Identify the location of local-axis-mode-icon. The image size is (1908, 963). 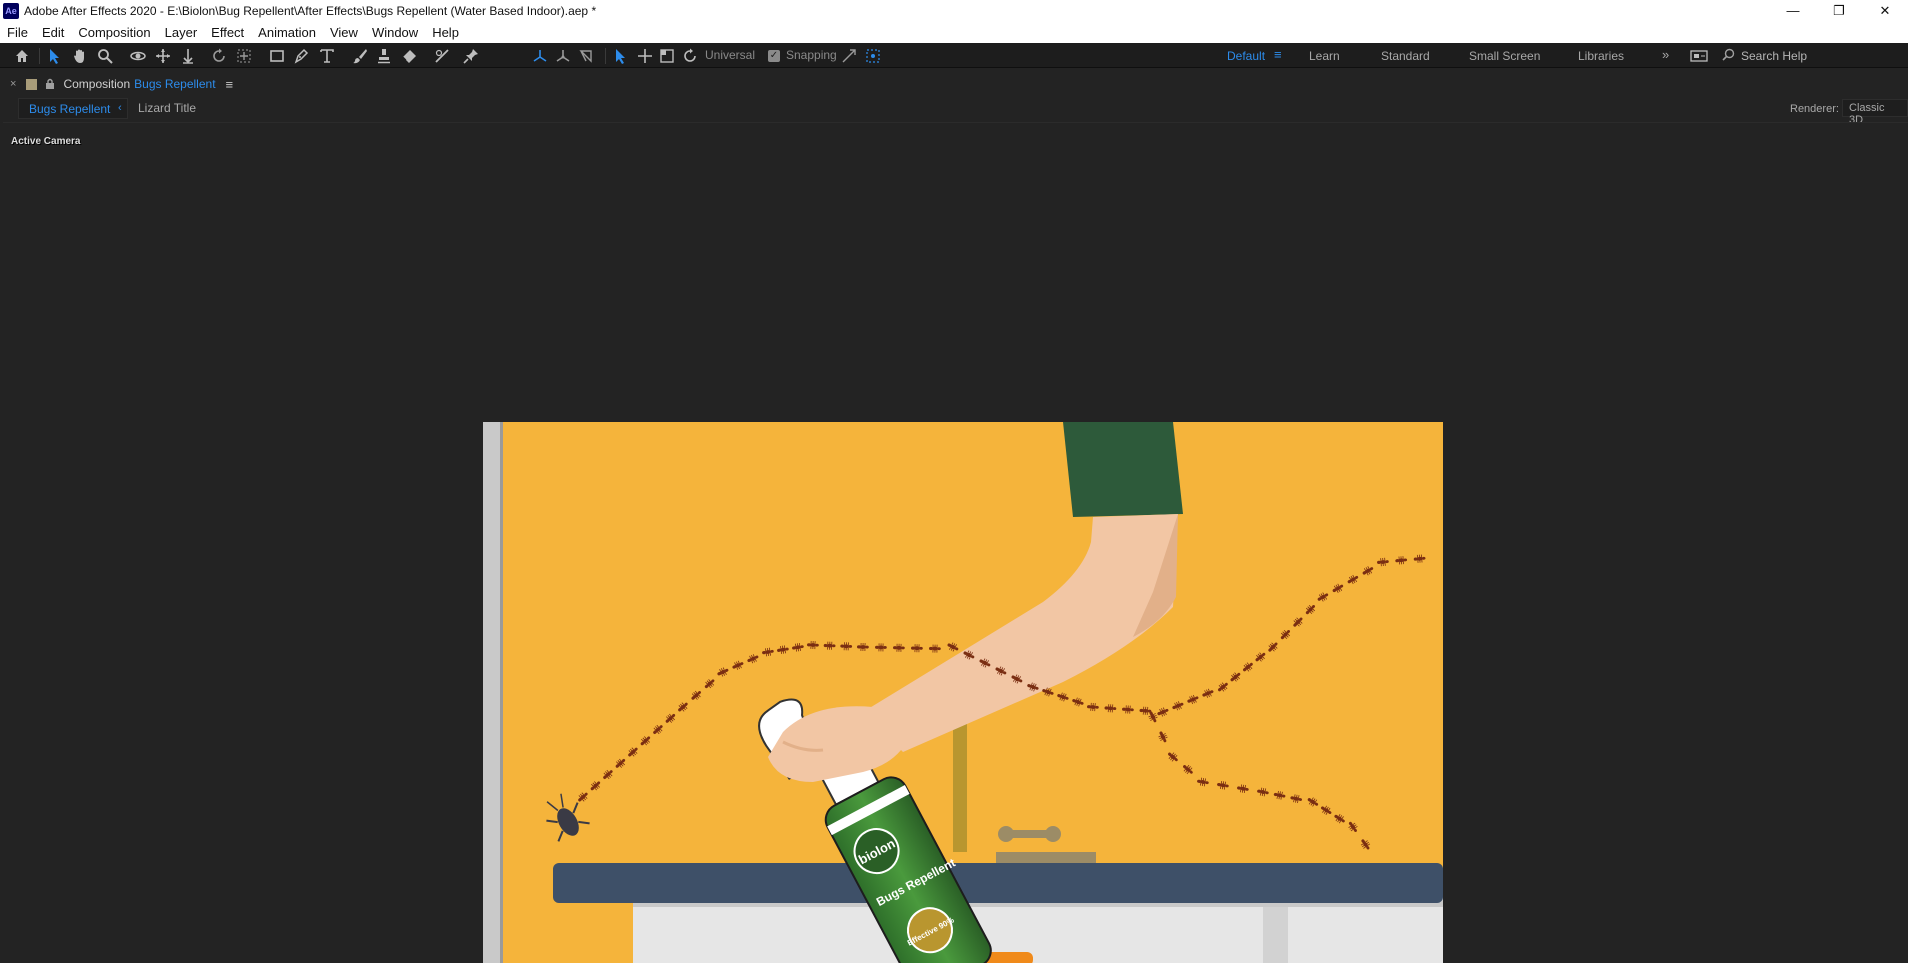
(540, 56).